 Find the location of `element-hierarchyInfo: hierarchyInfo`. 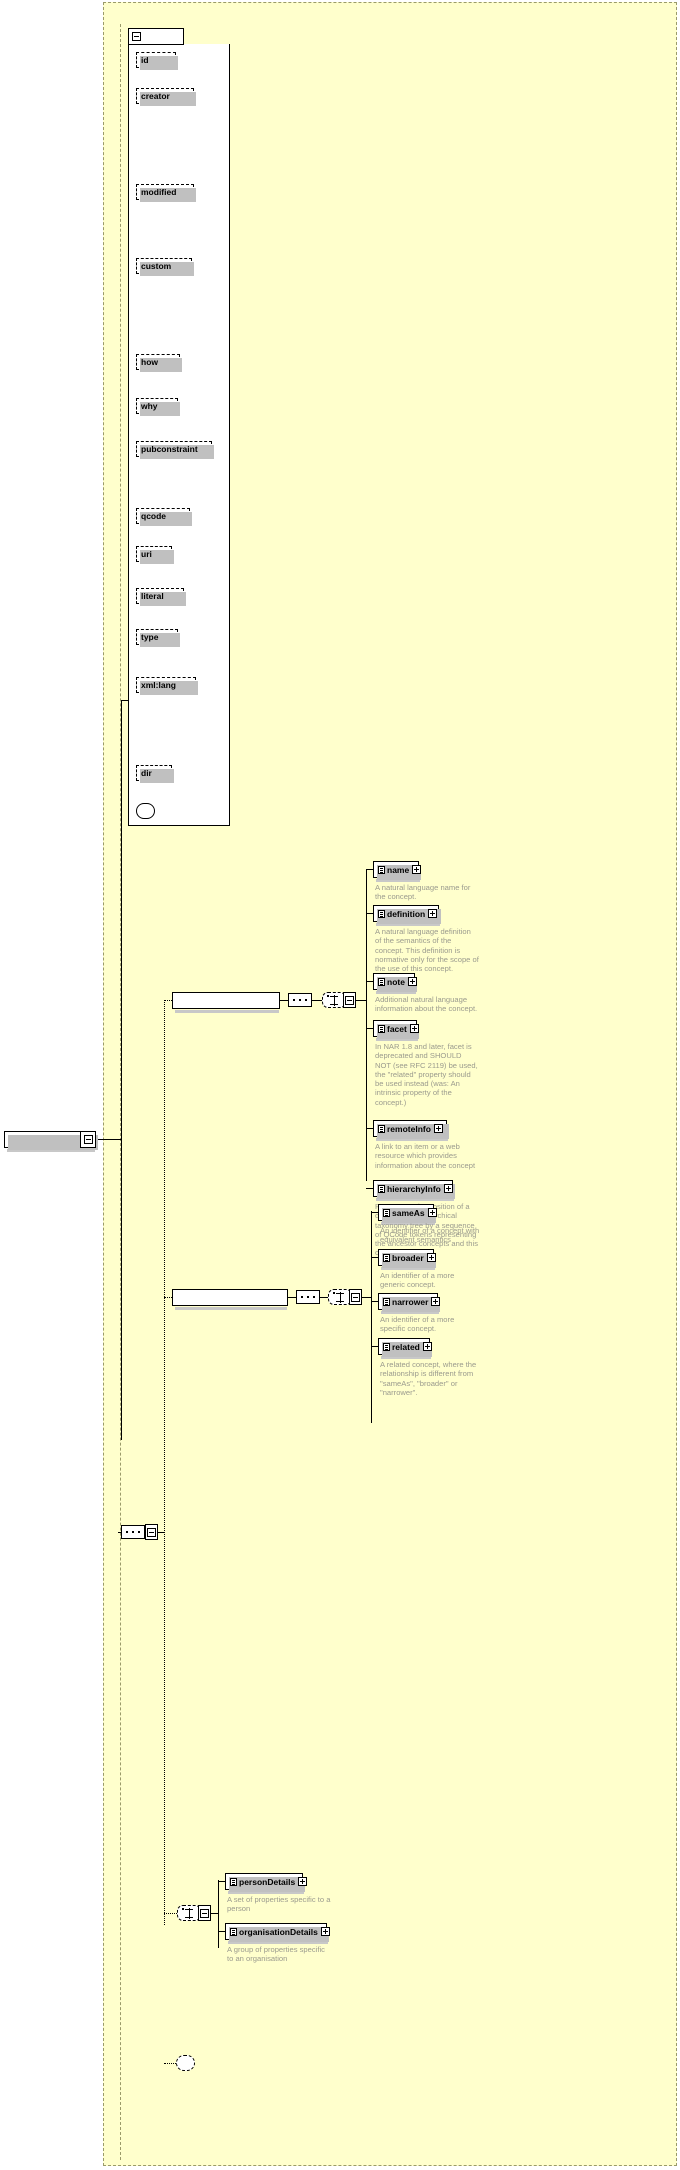

element-hierarchyInfo: hierarchyInfo is located at coordinates (414, 1189).